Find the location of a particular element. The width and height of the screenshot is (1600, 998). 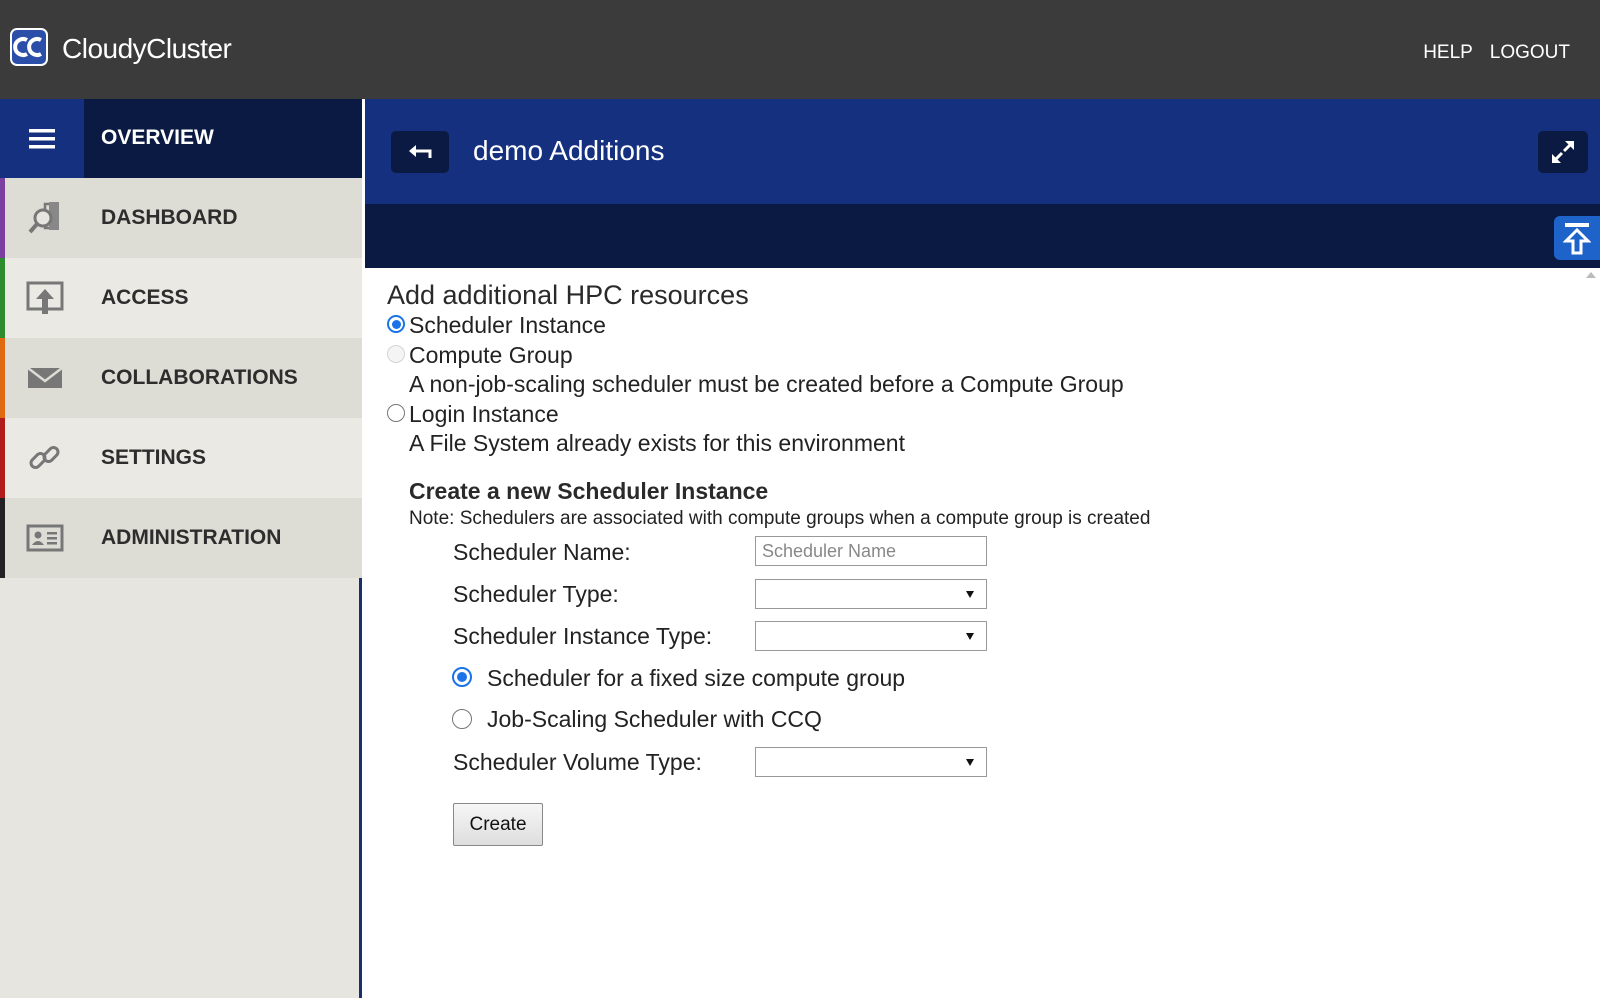

scheduler-volume-type-select is located at coordinates (871, 762).